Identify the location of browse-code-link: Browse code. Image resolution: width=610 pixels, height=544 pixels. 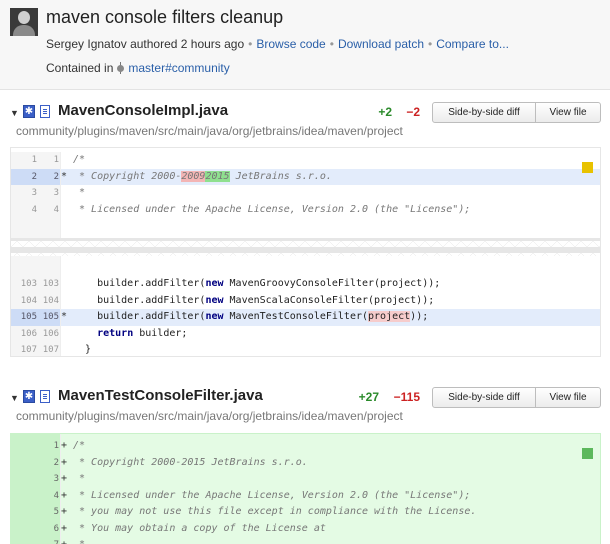
(290, 44).